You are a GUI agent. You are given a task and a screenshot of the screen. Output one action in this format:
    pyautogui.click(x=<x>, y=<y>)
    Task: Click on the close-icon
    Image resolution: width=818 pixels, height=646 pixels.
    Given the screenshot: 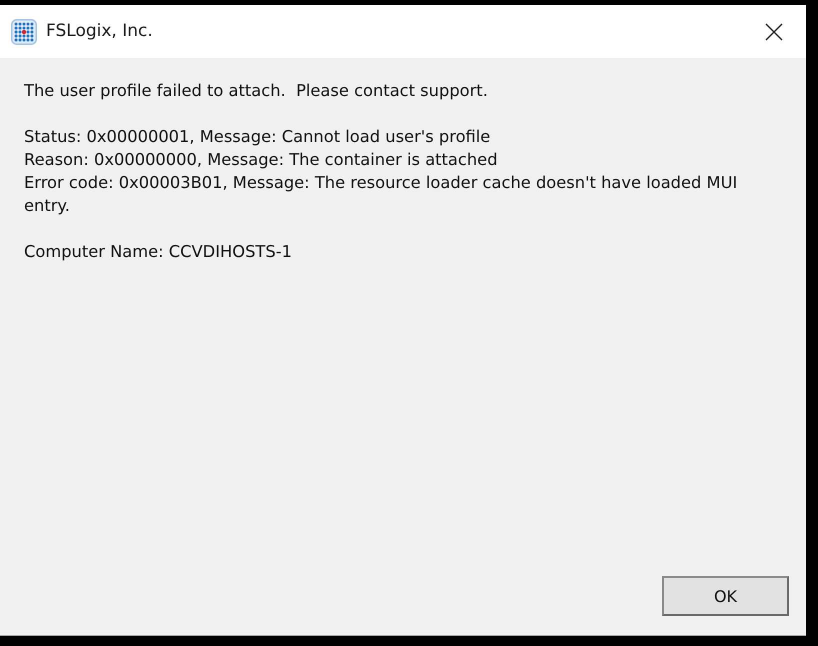 What is the action you would take?
    pyautogui.click(x=774, y=31)
    